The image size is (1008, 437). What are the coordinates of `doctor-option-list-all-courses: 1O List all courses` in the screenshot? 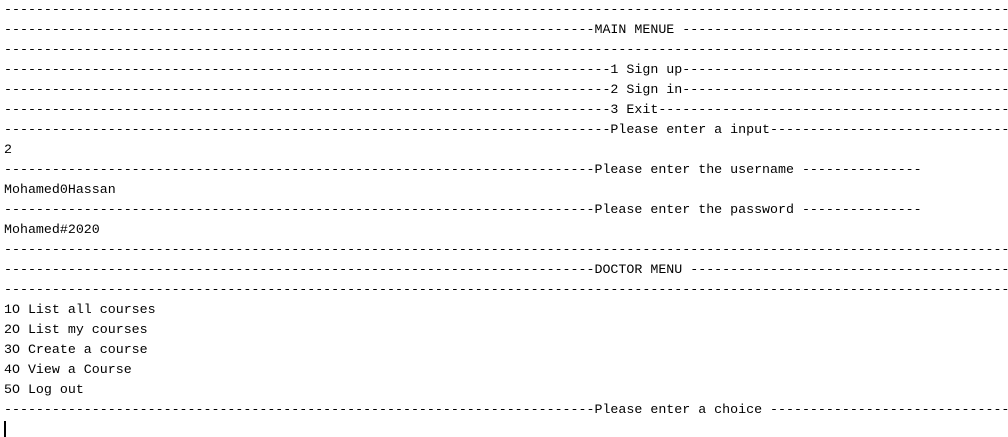 It's located at (80, 309).